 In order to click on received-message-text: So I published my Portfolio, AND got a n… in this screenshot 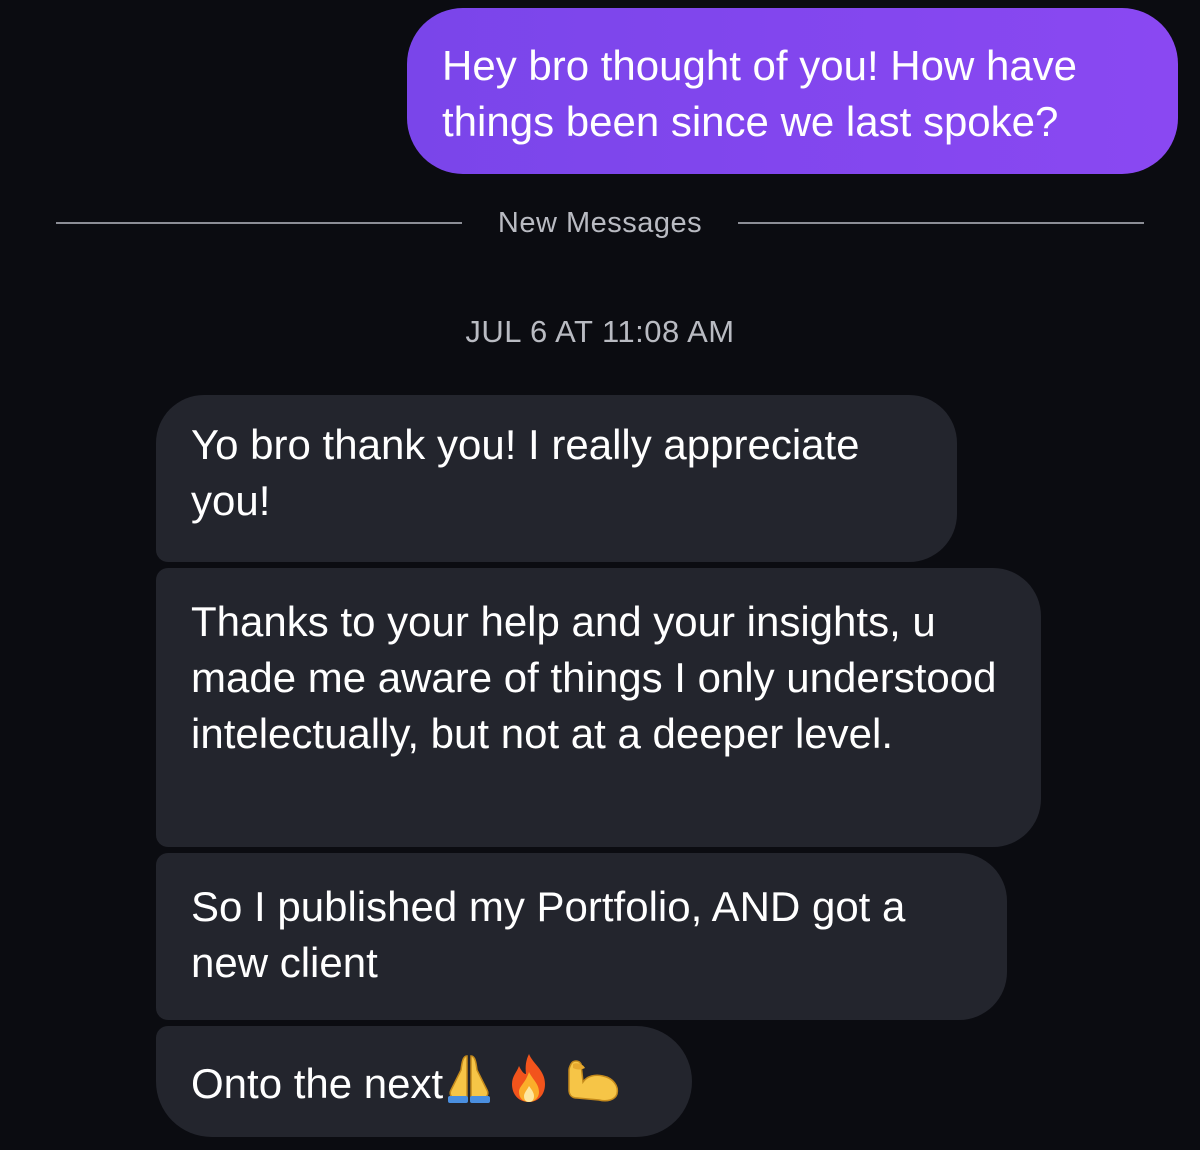, I will do `click(548, 934)`.